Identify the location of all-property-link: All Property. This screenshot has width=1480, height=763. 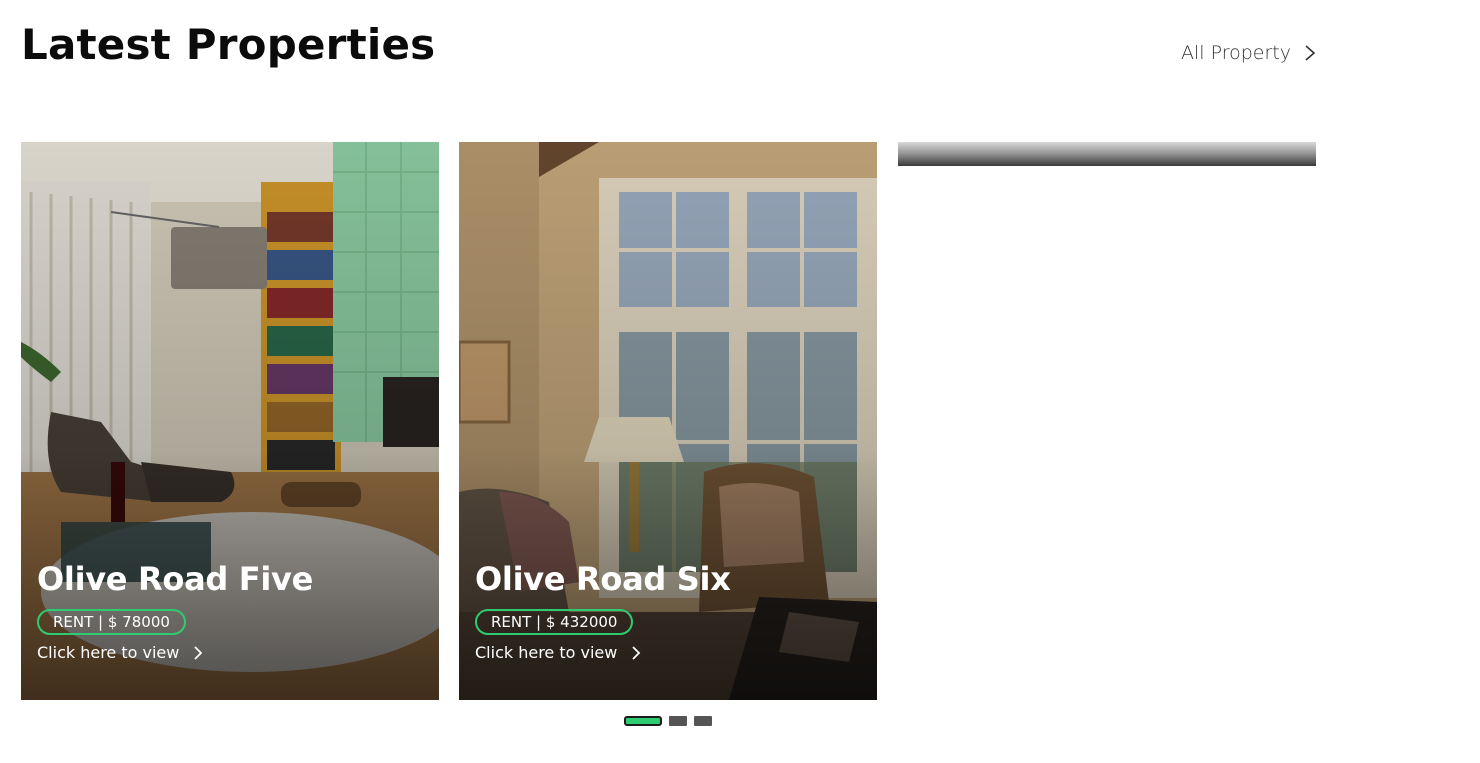
(1249, 53).